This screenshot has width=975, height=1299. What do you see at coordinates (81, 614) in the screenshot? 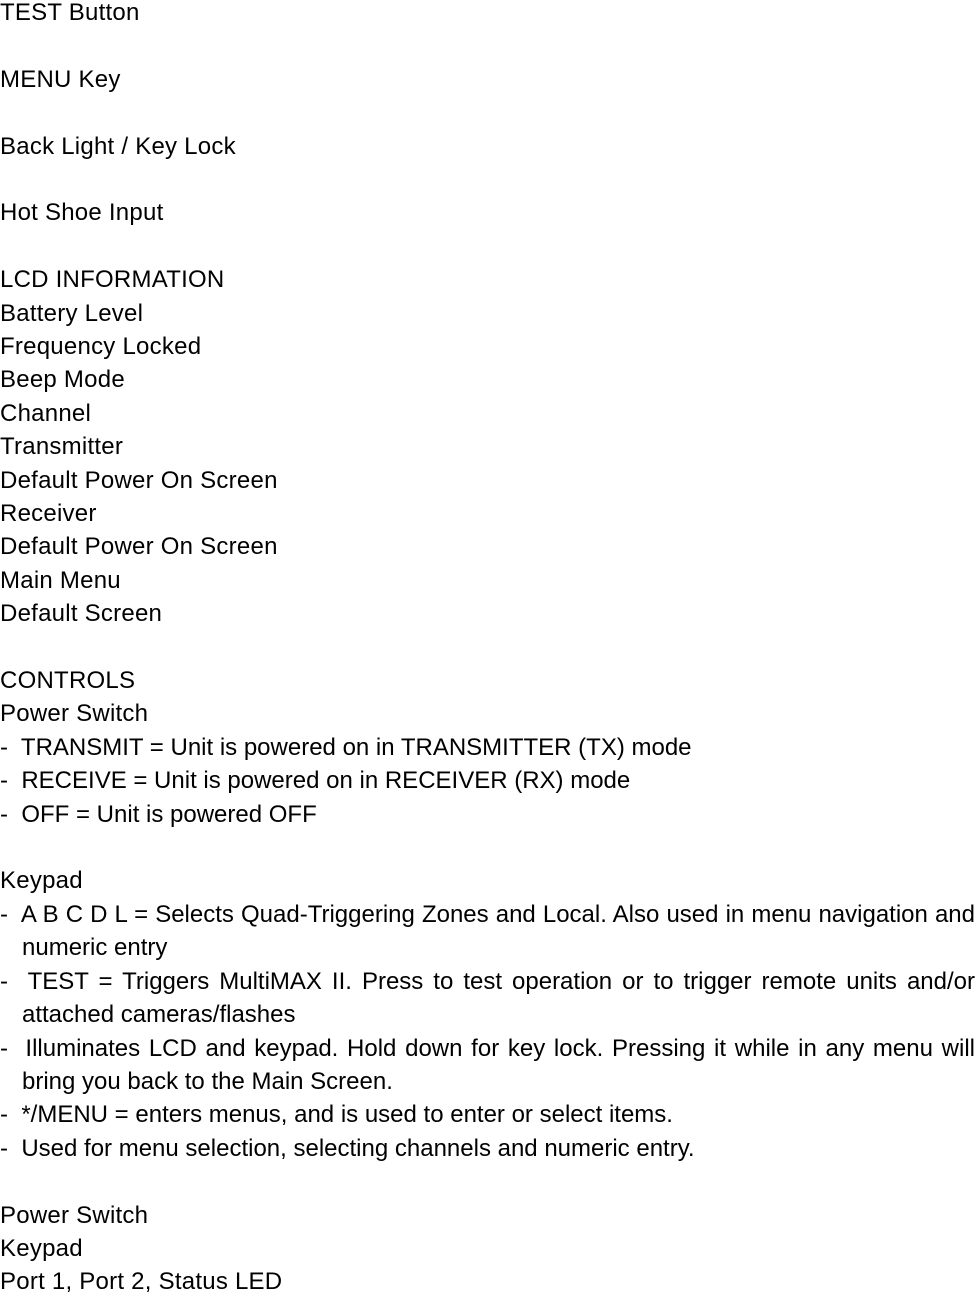
I see `lcd-item-default-screen: Default Screen` at bounding box center [81, 614].